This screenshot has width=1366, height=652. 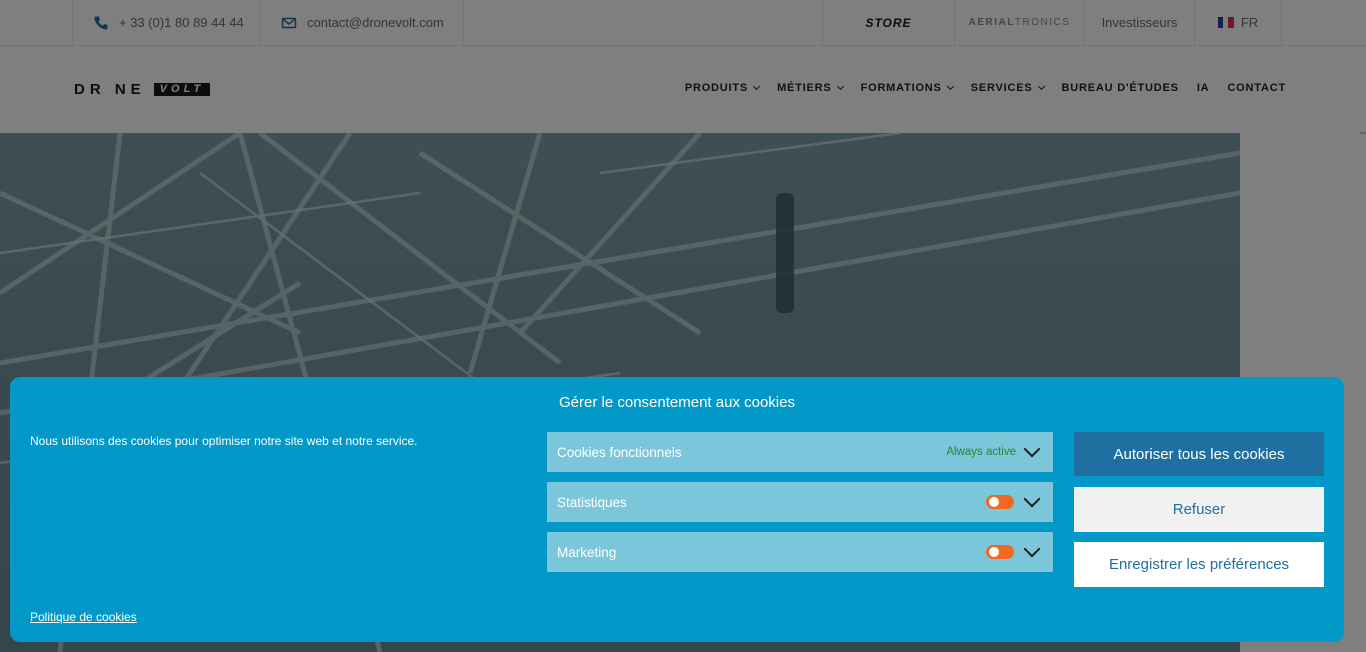 I want to click on category-label: Statistiques, so click(x=592, y=502).